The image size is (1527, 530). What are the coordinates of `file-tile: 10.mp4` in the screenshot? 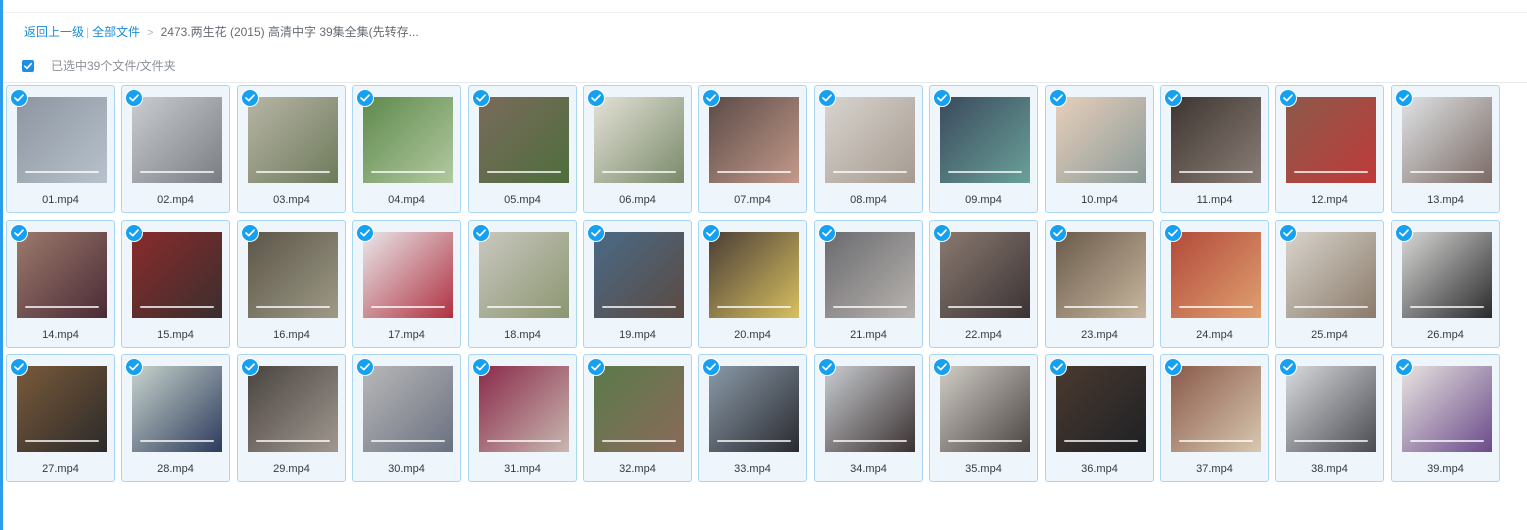 It's located at (1099, 149).